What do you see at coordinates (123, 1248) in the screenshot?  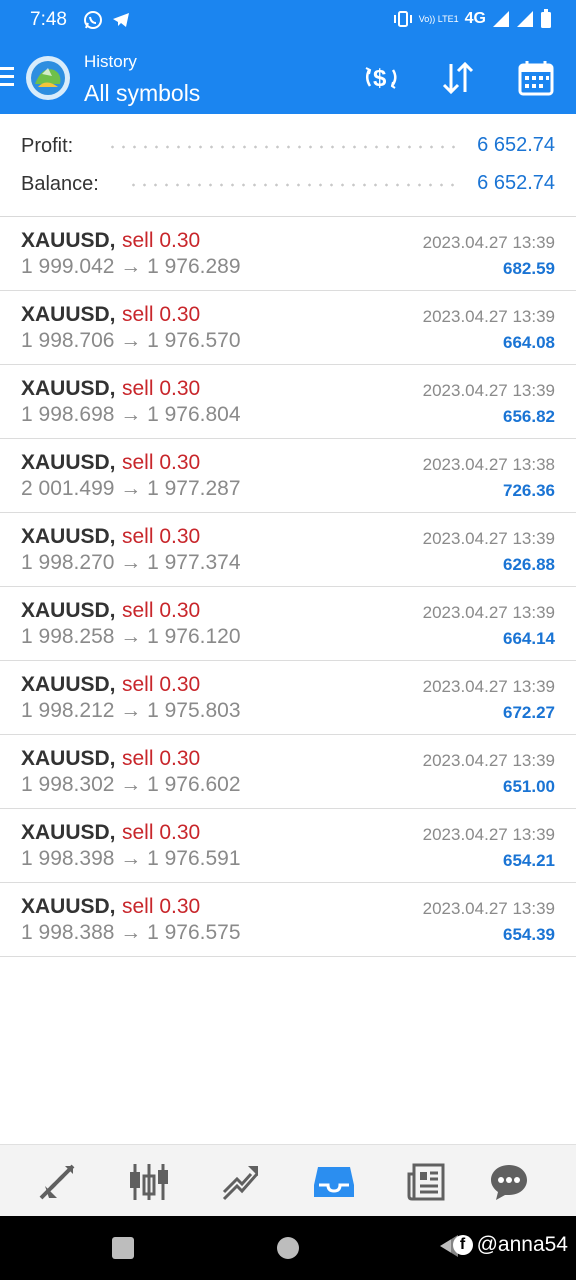 I see `recents-button` at bounding box center [123, 1248].